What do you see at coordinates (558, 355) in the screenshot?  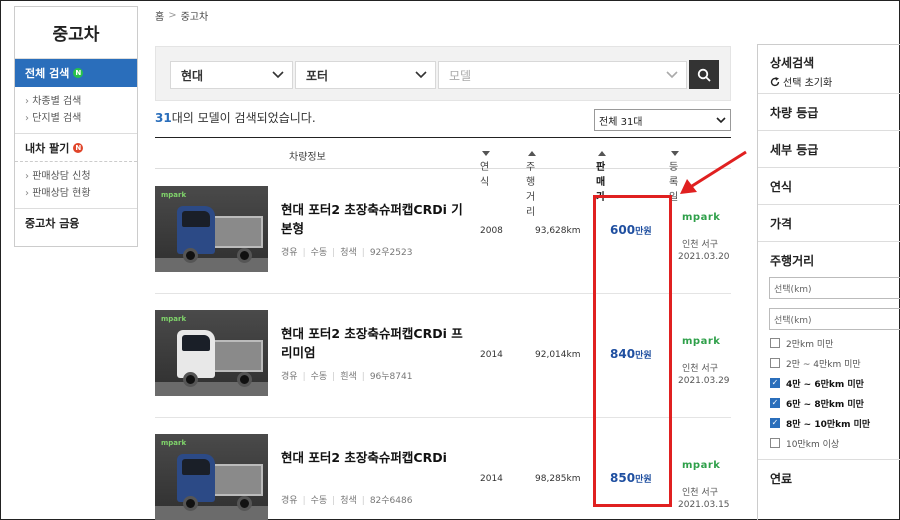 I see `vehicle-mileage: 92,014km` at bounding box center [558, 355].